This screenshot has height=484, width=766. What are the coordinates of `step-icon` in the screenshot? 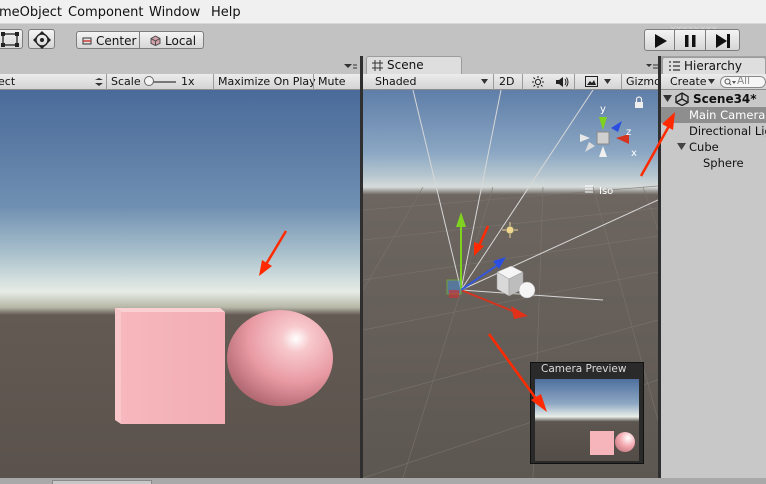 It's located at (723, 41).